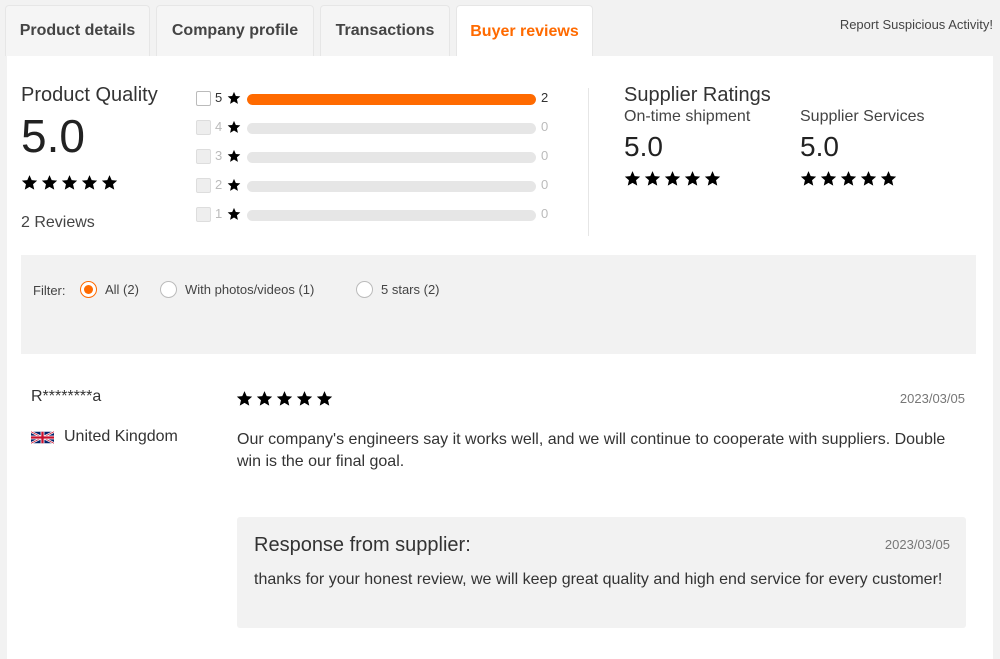 The height and width of the screenshot is (659, 1000). I want to click on rating-level: 2, so click(219, 184).